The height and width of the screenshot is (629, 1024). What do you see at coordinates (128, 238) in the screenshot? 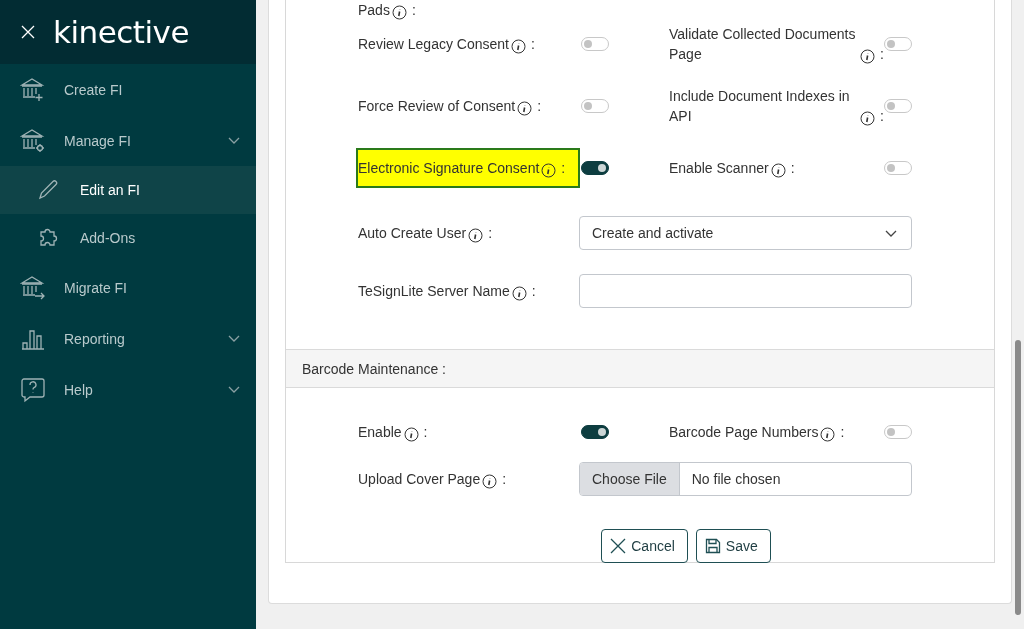
I see `nav-item: Add-Ons` at bounding box center [128, 238].